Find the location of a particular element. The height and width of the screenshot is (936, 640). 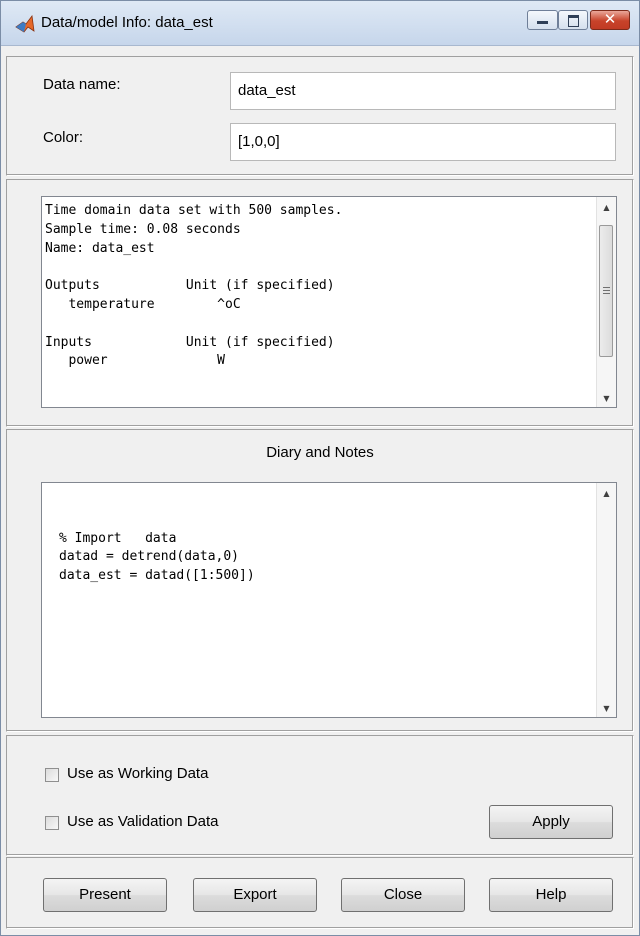

present-button: Present is located at coordinates (105, 895).